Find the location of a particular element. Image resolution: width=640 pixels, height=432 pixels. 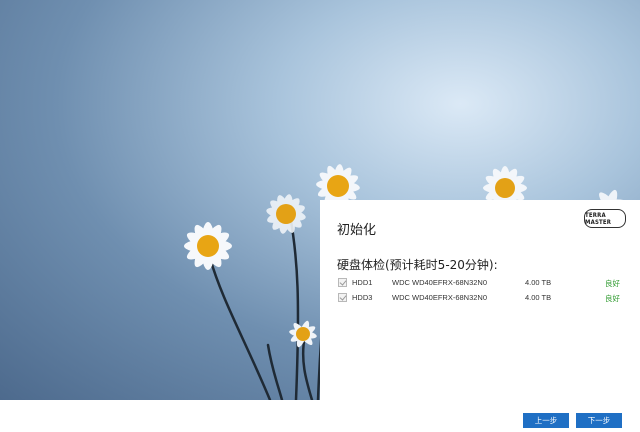

disk-row: HDD3 WDC WD40EFRX-68N32N0 4.00 TB 良好 is located at coordinates (482, 299).